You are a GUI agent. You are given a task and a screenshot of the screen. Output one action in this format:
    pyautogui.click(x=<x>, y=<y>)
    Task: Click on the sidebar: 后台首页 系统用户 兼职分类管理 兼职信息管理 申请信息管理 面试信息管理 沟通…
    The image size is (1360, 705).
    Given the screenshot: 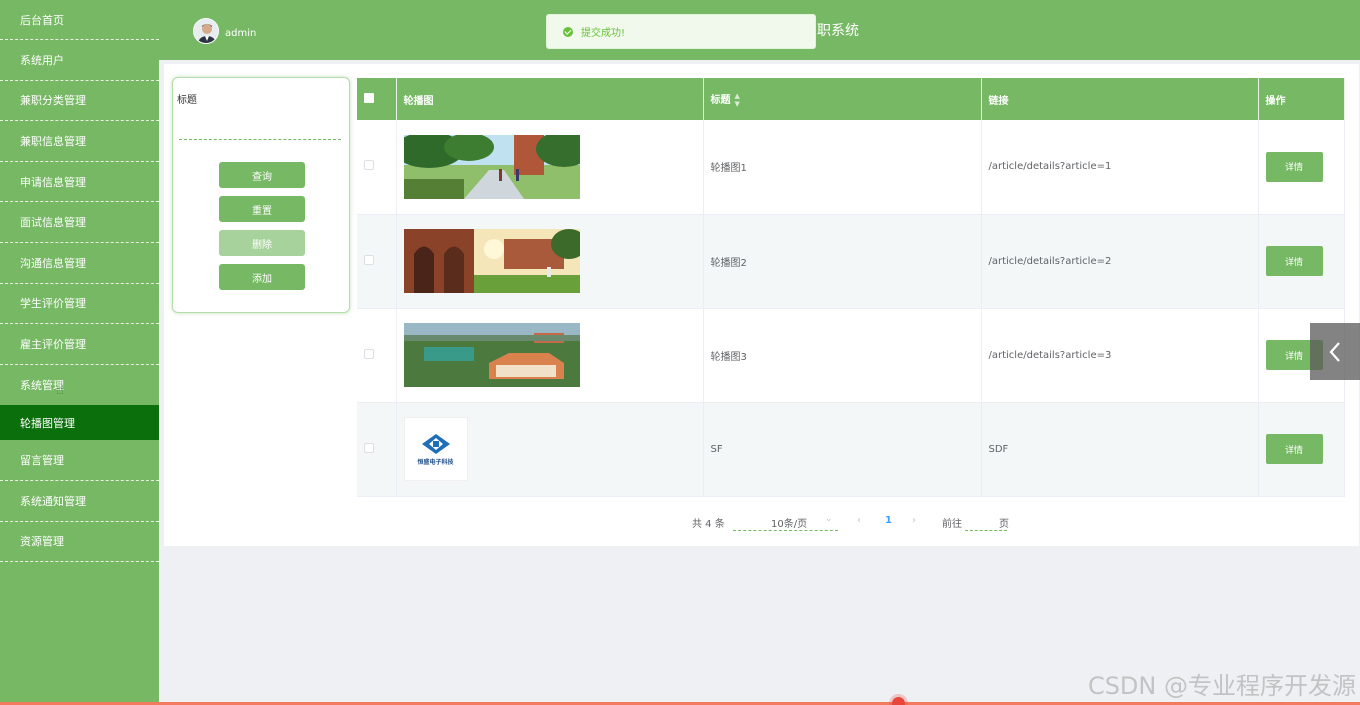 What is the action you would take?
    pyautogui.click(x=79, y=352)
    